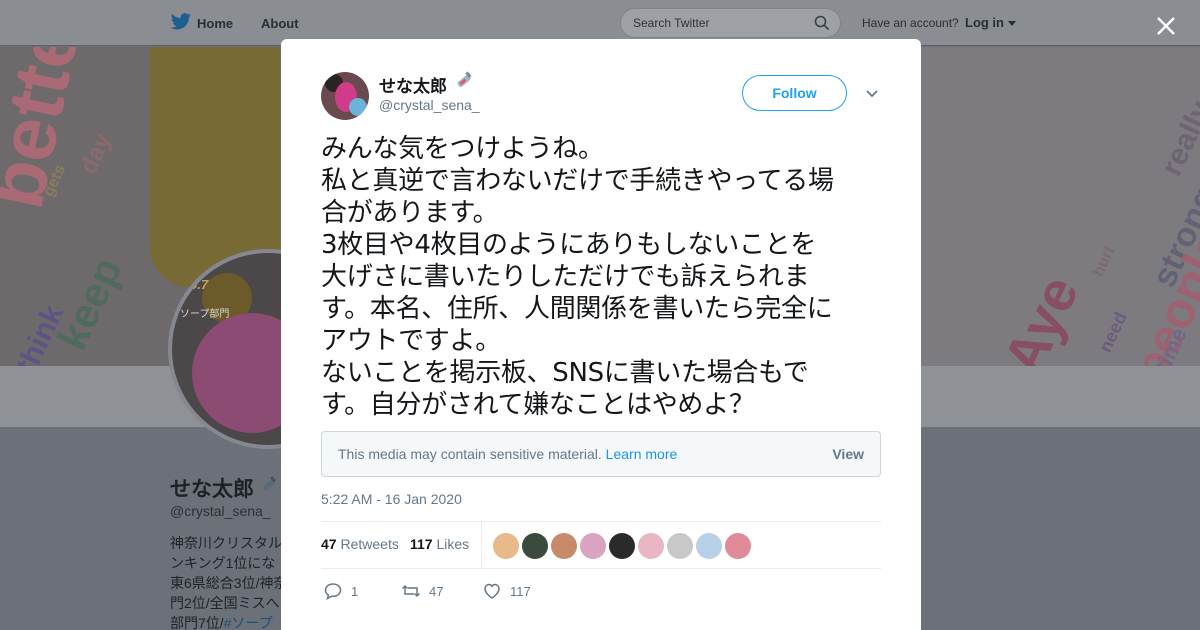 The height and width of the screenshot is (630, 1200). I want to click on heart-icon, so click(492, 591).